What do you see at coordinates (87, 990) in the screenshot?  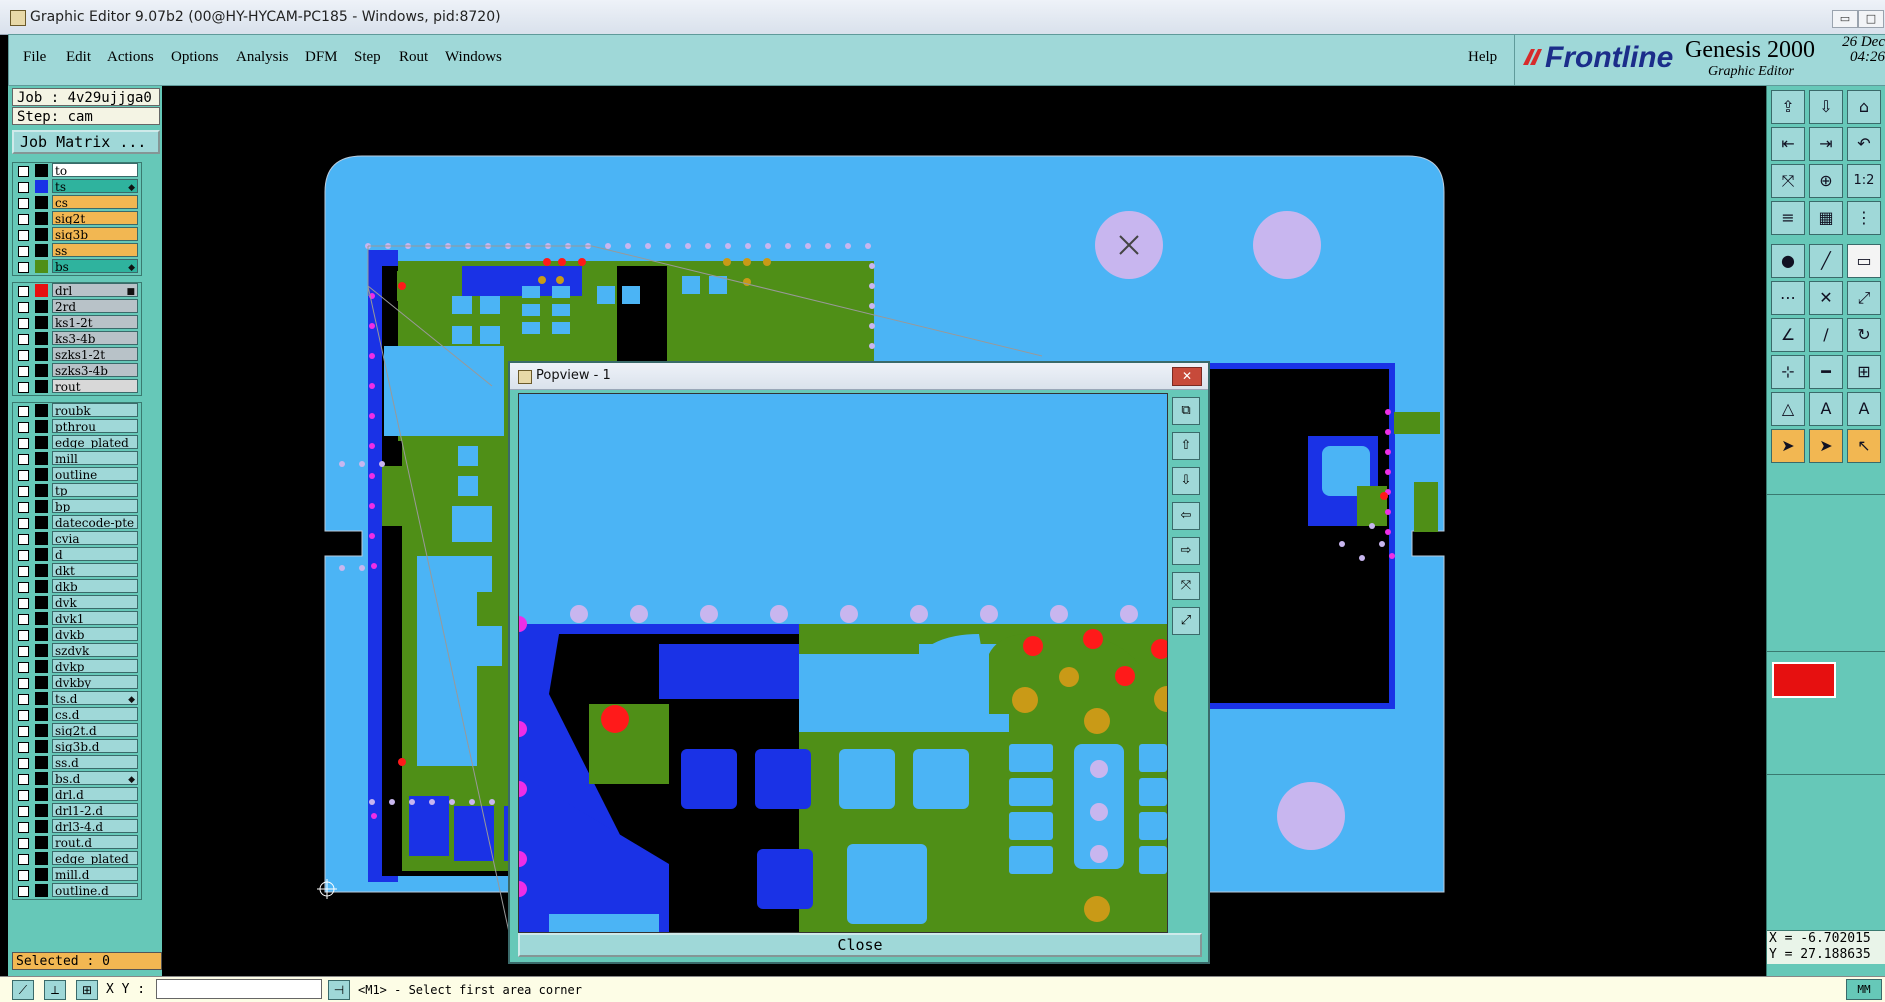 I see `snap-mode-icon: ⊞` at bounding box center [87, 990].